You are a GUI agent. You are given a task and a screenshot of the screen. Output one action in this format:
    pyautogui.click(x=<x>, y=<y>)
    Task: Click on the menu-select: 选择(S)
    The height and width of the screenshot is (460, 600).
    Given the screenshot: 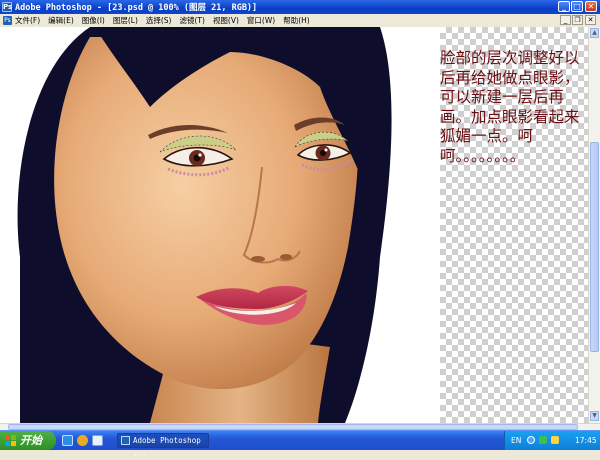 What is the action you would take?
    pyautogui.click(x=159, y=20)
    